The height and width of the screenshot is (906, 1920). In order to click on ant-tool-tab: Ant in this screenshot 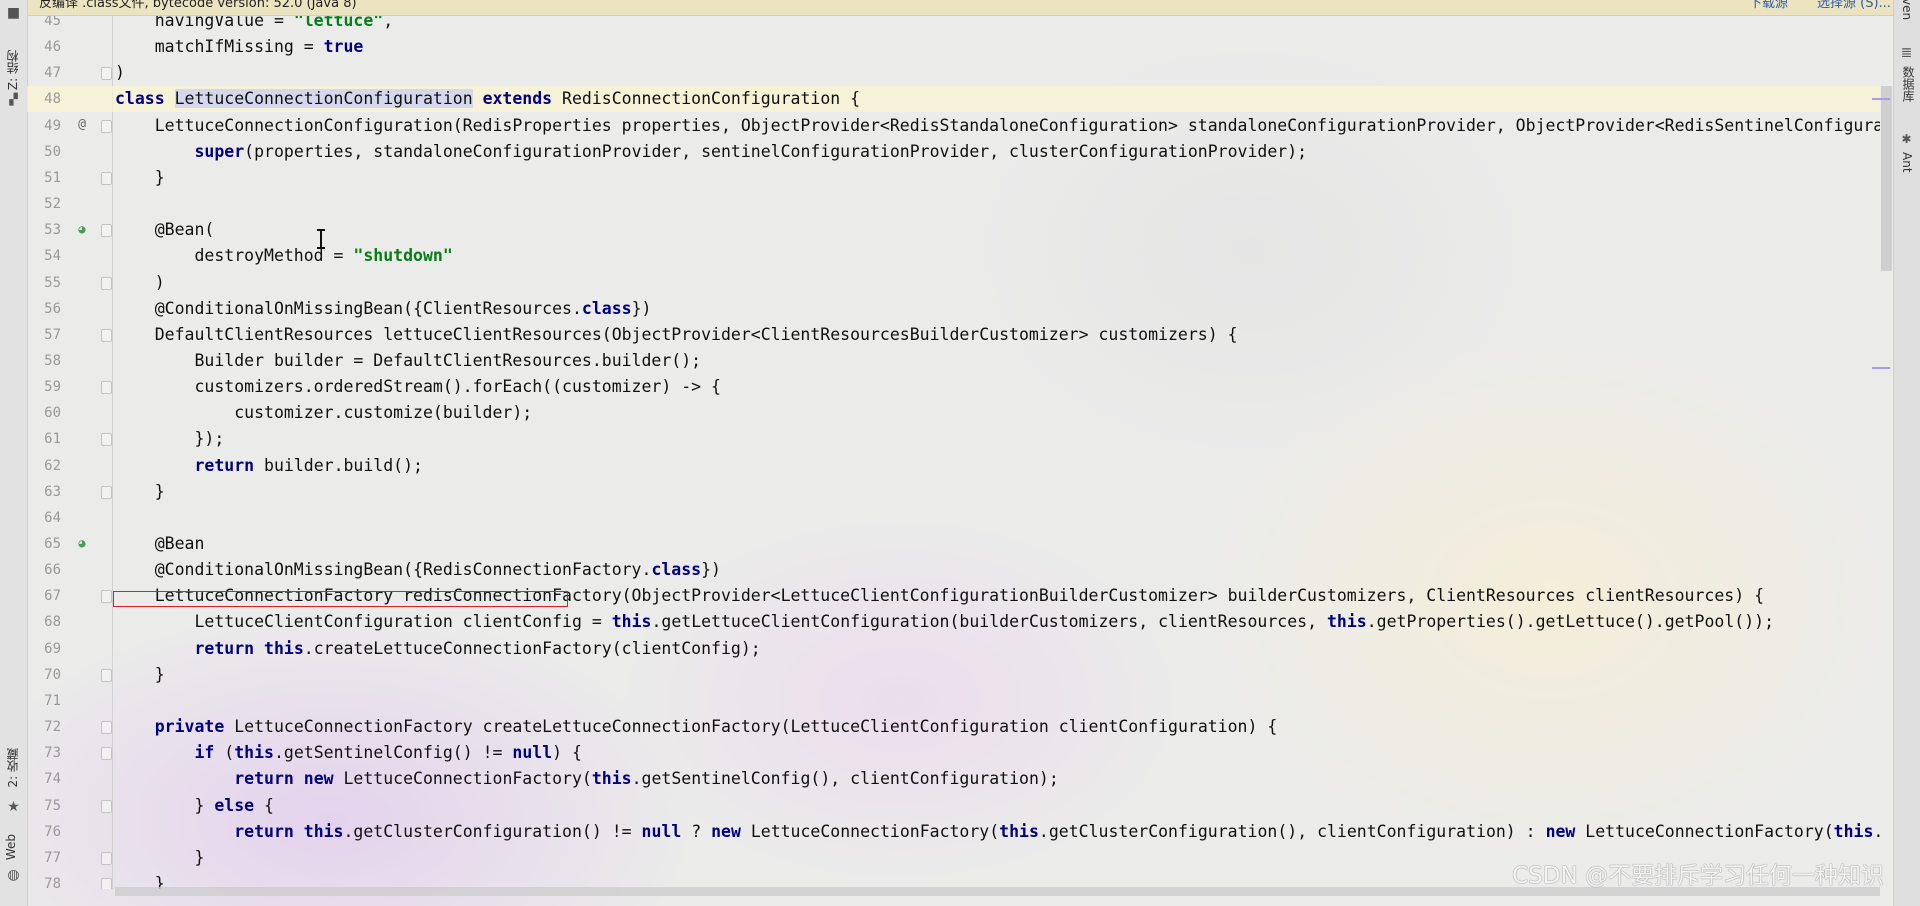, I will do `click(1907, 162)`.